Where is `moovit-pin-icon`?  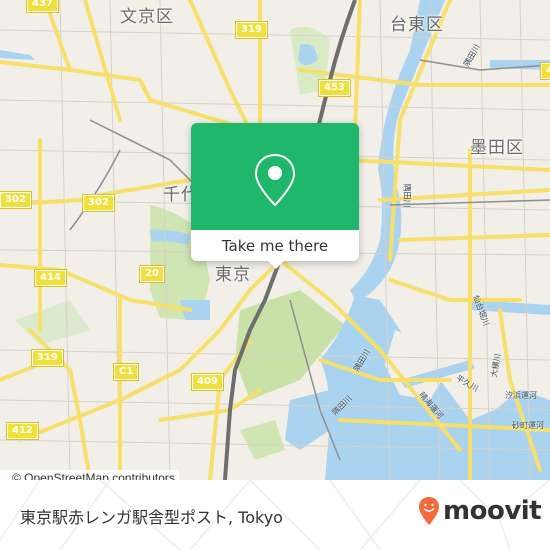
moovit-pin-icon is located at coordinates (429, 511).